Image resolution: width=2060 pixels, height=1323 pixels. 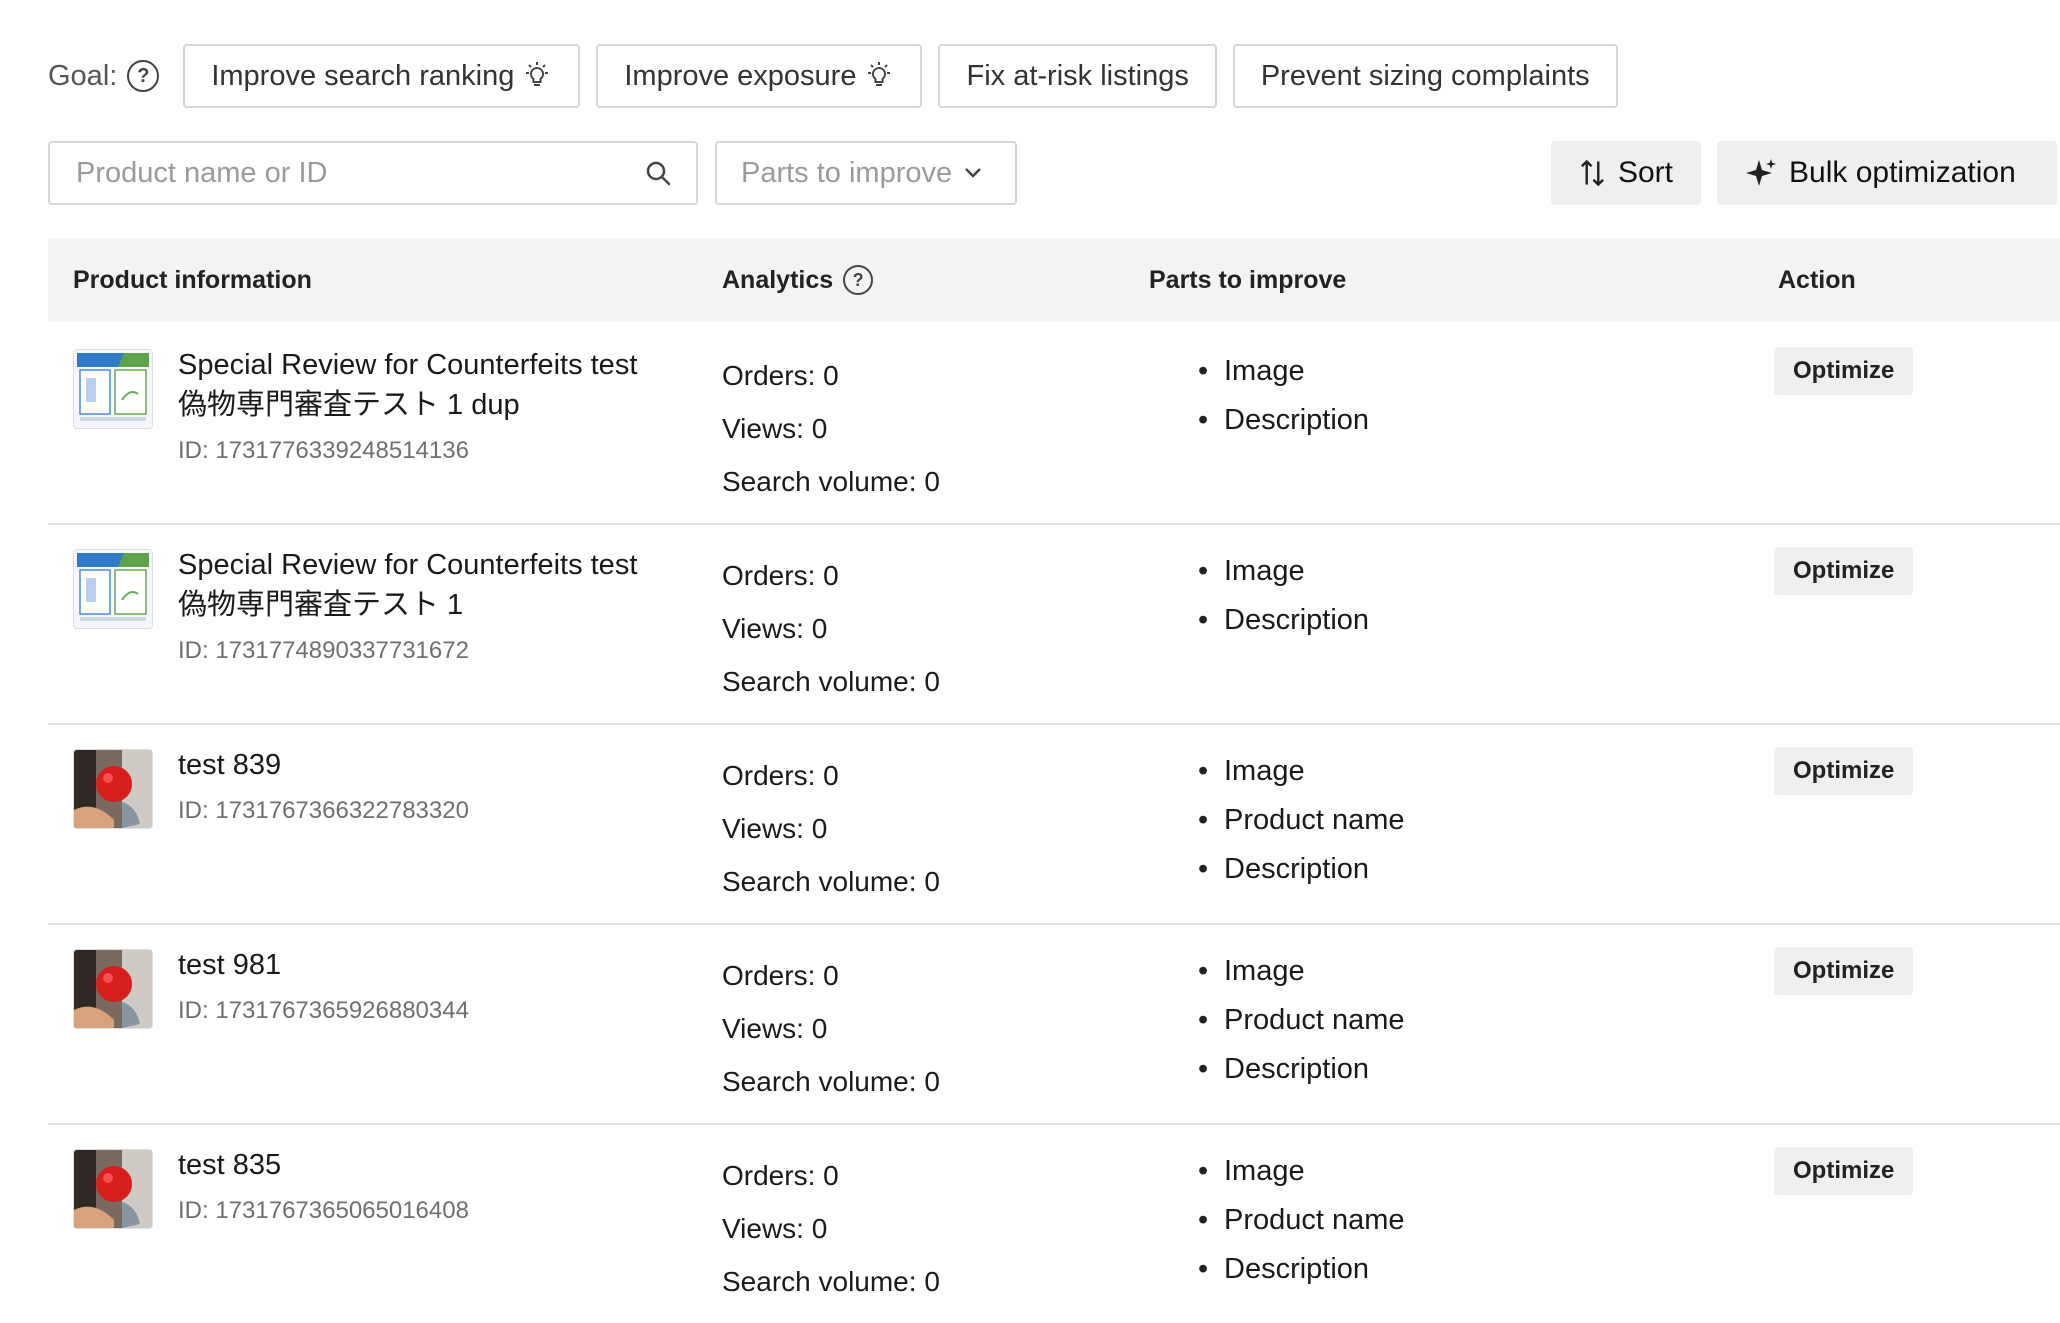 What do you see at coordinates (1645, 172) in the screenshot?
I see `sort-label: Sort` at bounding box center [1645, 172].